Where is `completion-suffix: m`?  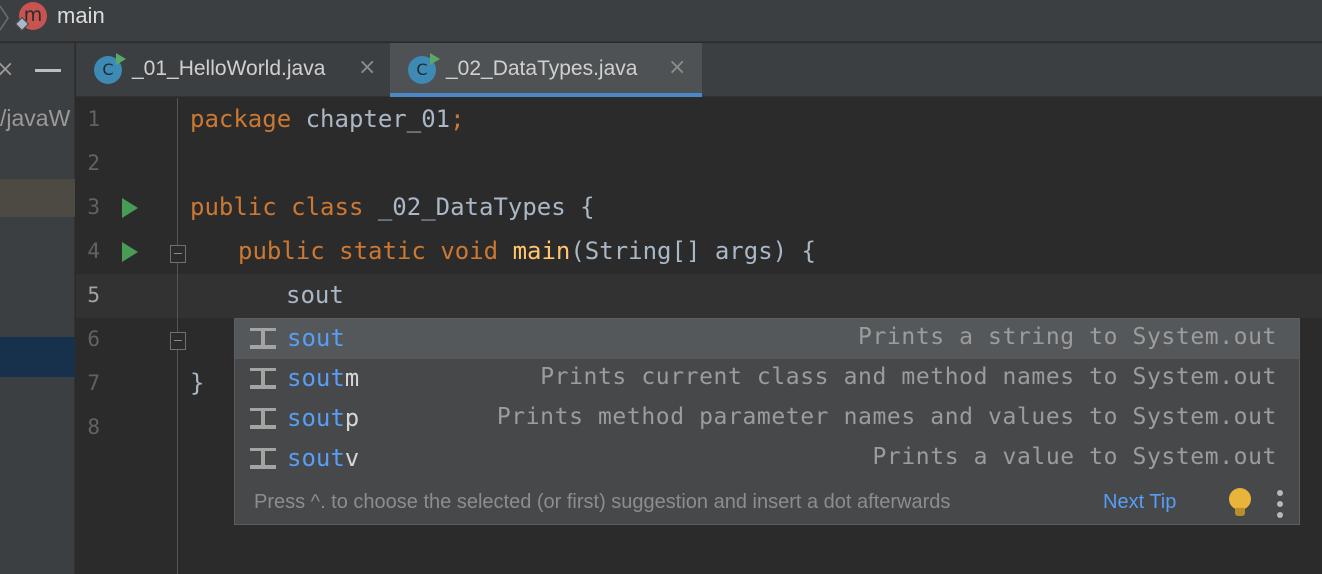 completion-suffix: m is located at coordinates (352, 378).